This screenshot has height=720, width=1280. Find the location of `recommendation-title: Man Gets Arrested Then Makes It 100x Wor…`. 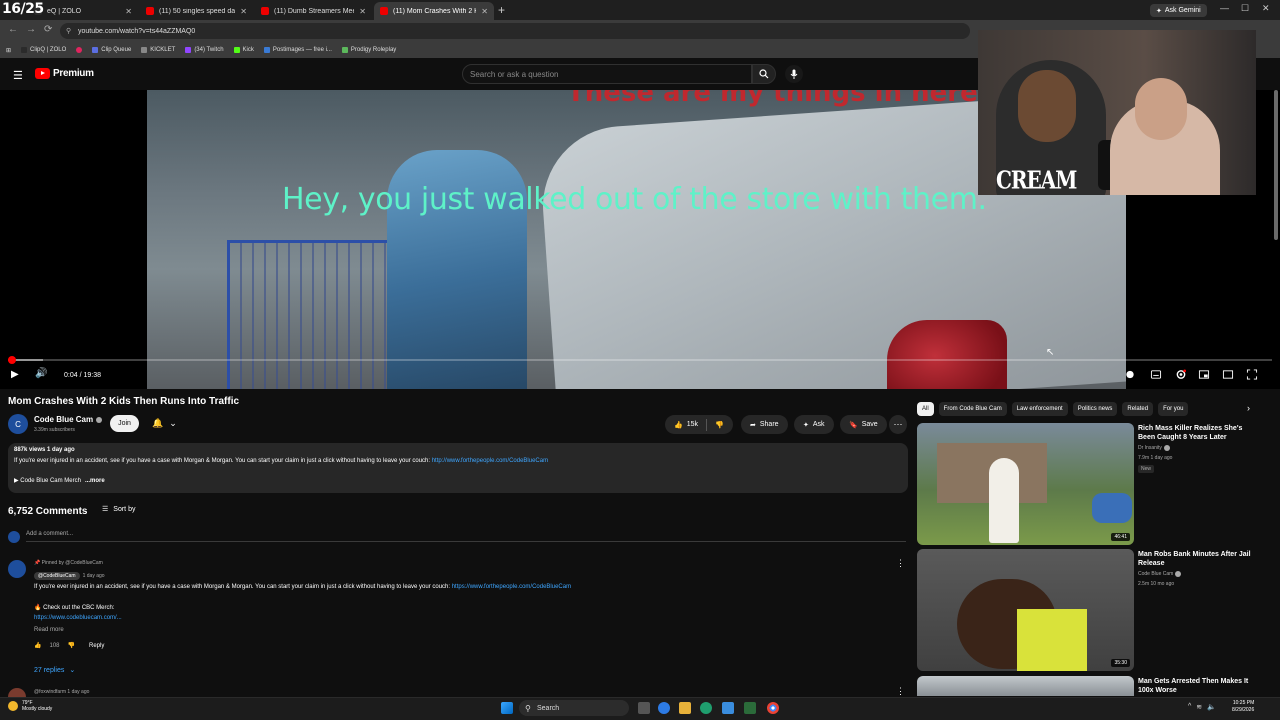

recommendation-title: Man Gets Arrested Then Makes It 100x Wor… is located at coordinates (1198, 686).